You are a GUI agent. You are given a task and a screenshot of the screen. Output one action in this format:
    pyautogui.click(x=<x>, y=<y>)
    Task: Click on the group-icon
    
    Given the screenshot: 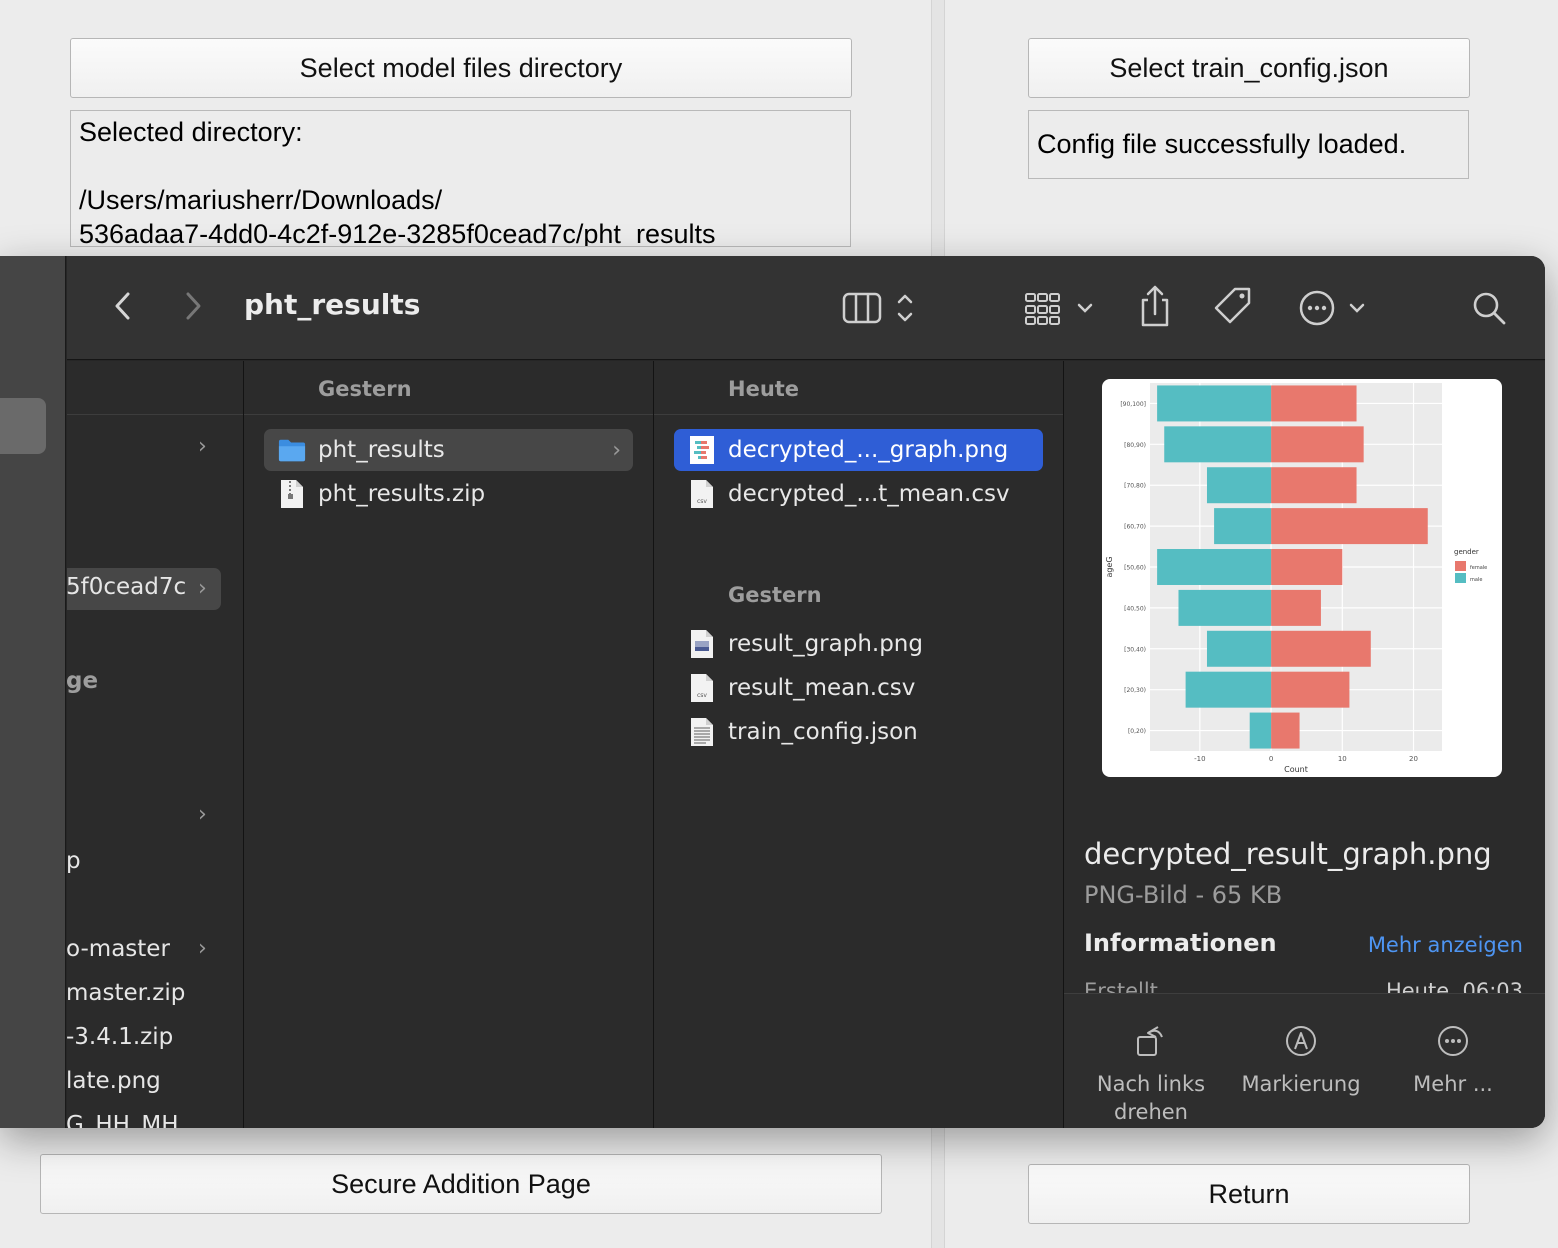 What is the action you would take?
    pyautogui.click(x=1061, y=308)
    